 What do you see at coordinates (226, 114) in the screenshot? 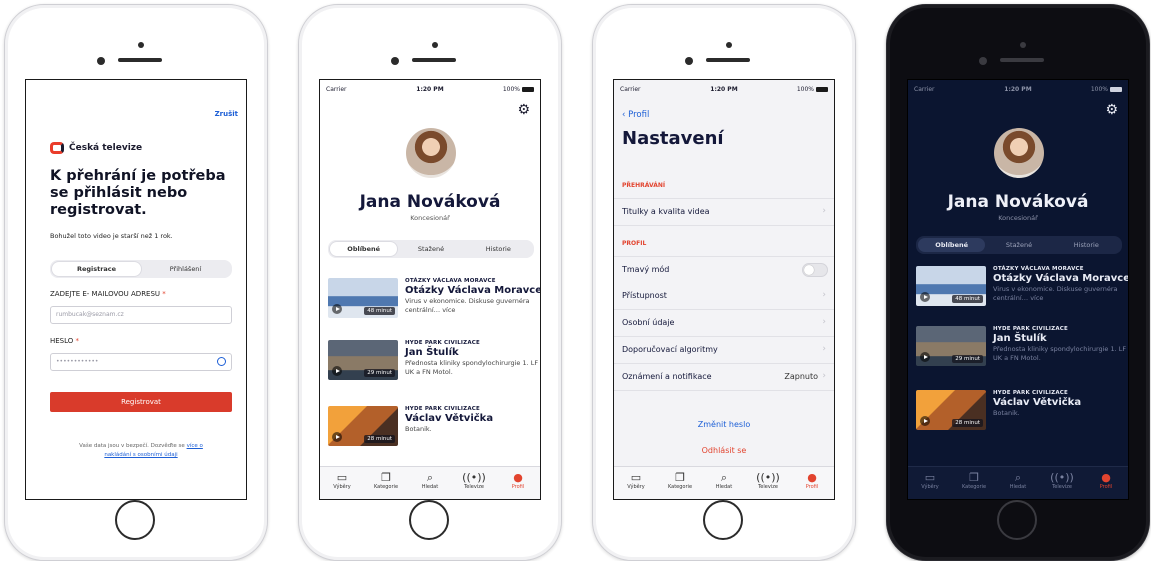
I see `cancel-button: Zrušit` at bounding box center [226, 114].